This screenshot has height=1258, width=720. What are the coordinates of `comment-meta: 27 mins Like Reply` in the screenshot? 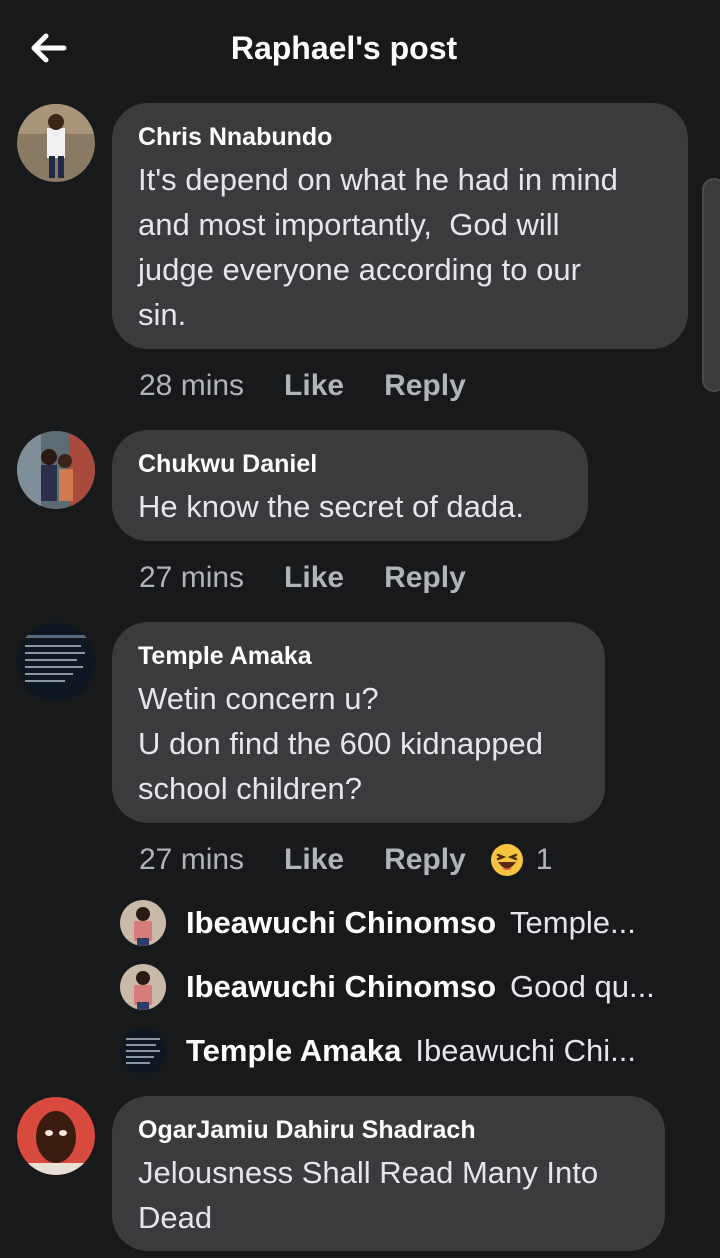 It's located at (302, 578).